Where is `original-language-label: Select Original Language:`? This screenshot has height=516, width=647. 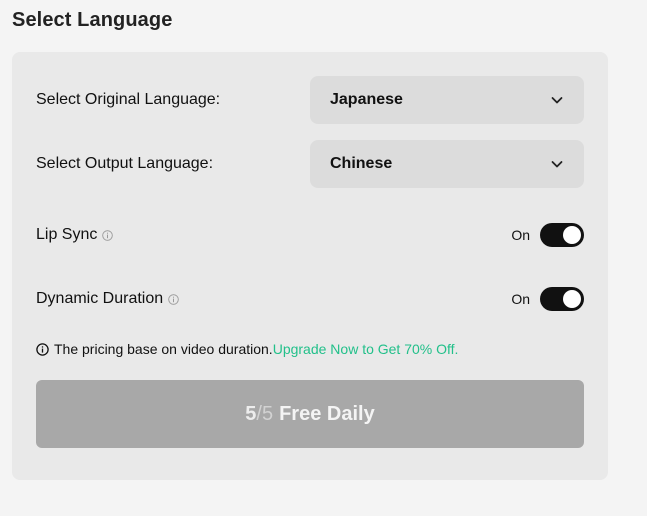
original-language-label: Select Original Language: is located at coordinates (128, 99).